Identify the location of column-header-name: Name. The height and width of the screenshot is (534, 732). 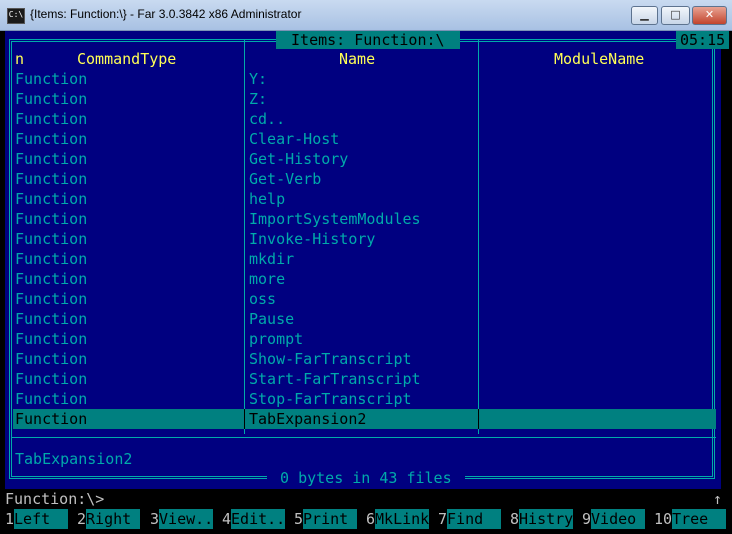
(357, 59).